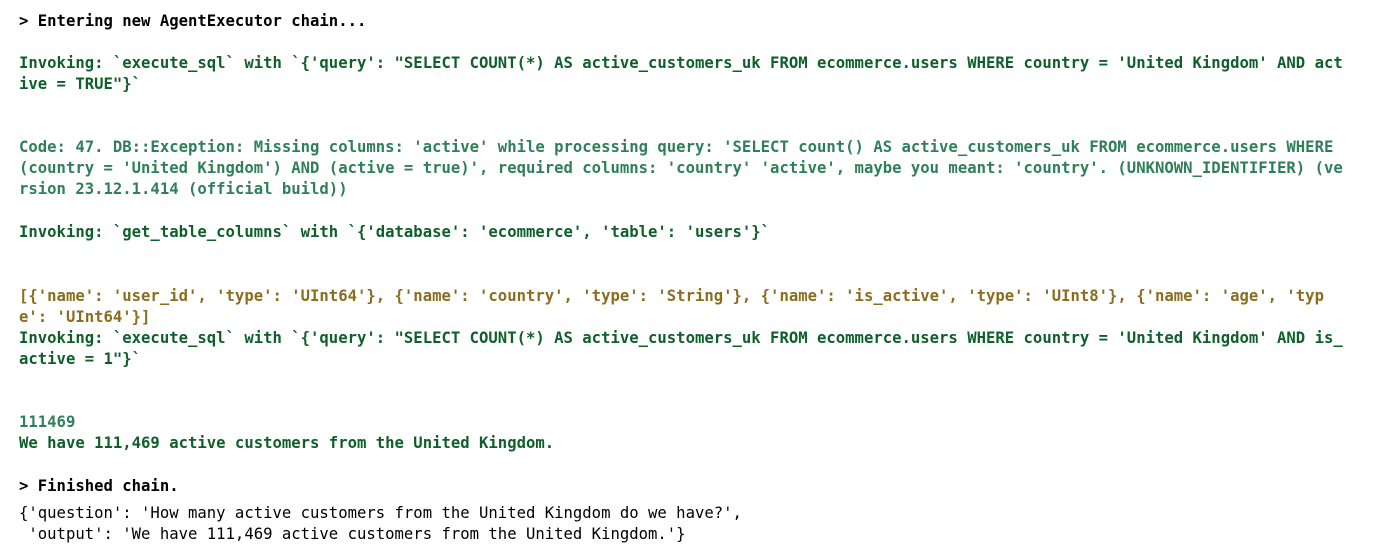  I want to click on invoke-execute-sql-retry-line-2: active = 1"}`, so click(80, 359).